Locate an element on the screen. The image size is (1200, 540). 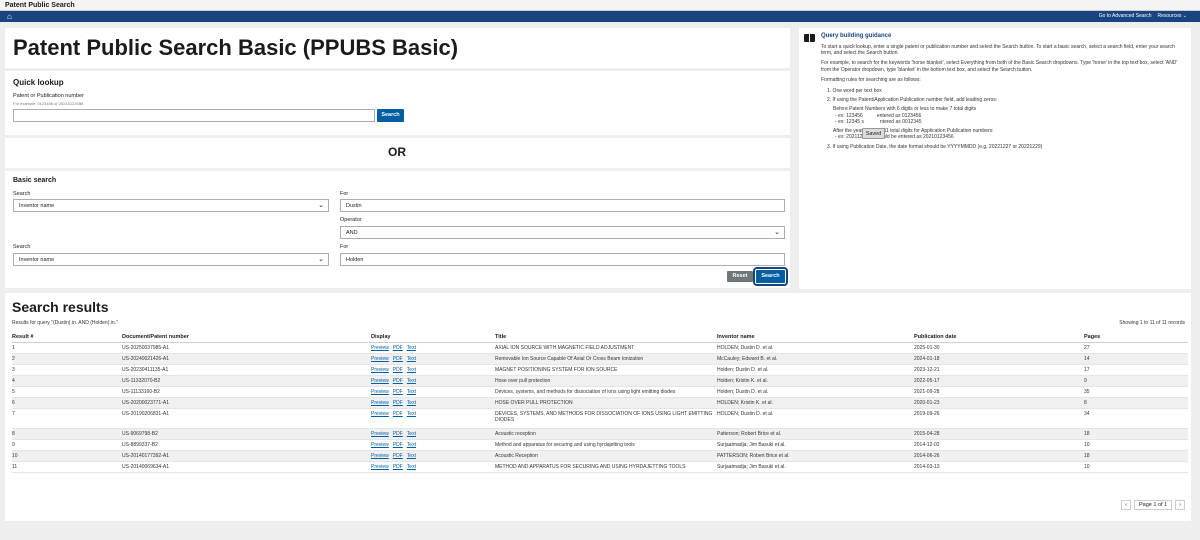
inventor-cell: Holden; Kristin K. et al. is located at coordinates (815, 381).